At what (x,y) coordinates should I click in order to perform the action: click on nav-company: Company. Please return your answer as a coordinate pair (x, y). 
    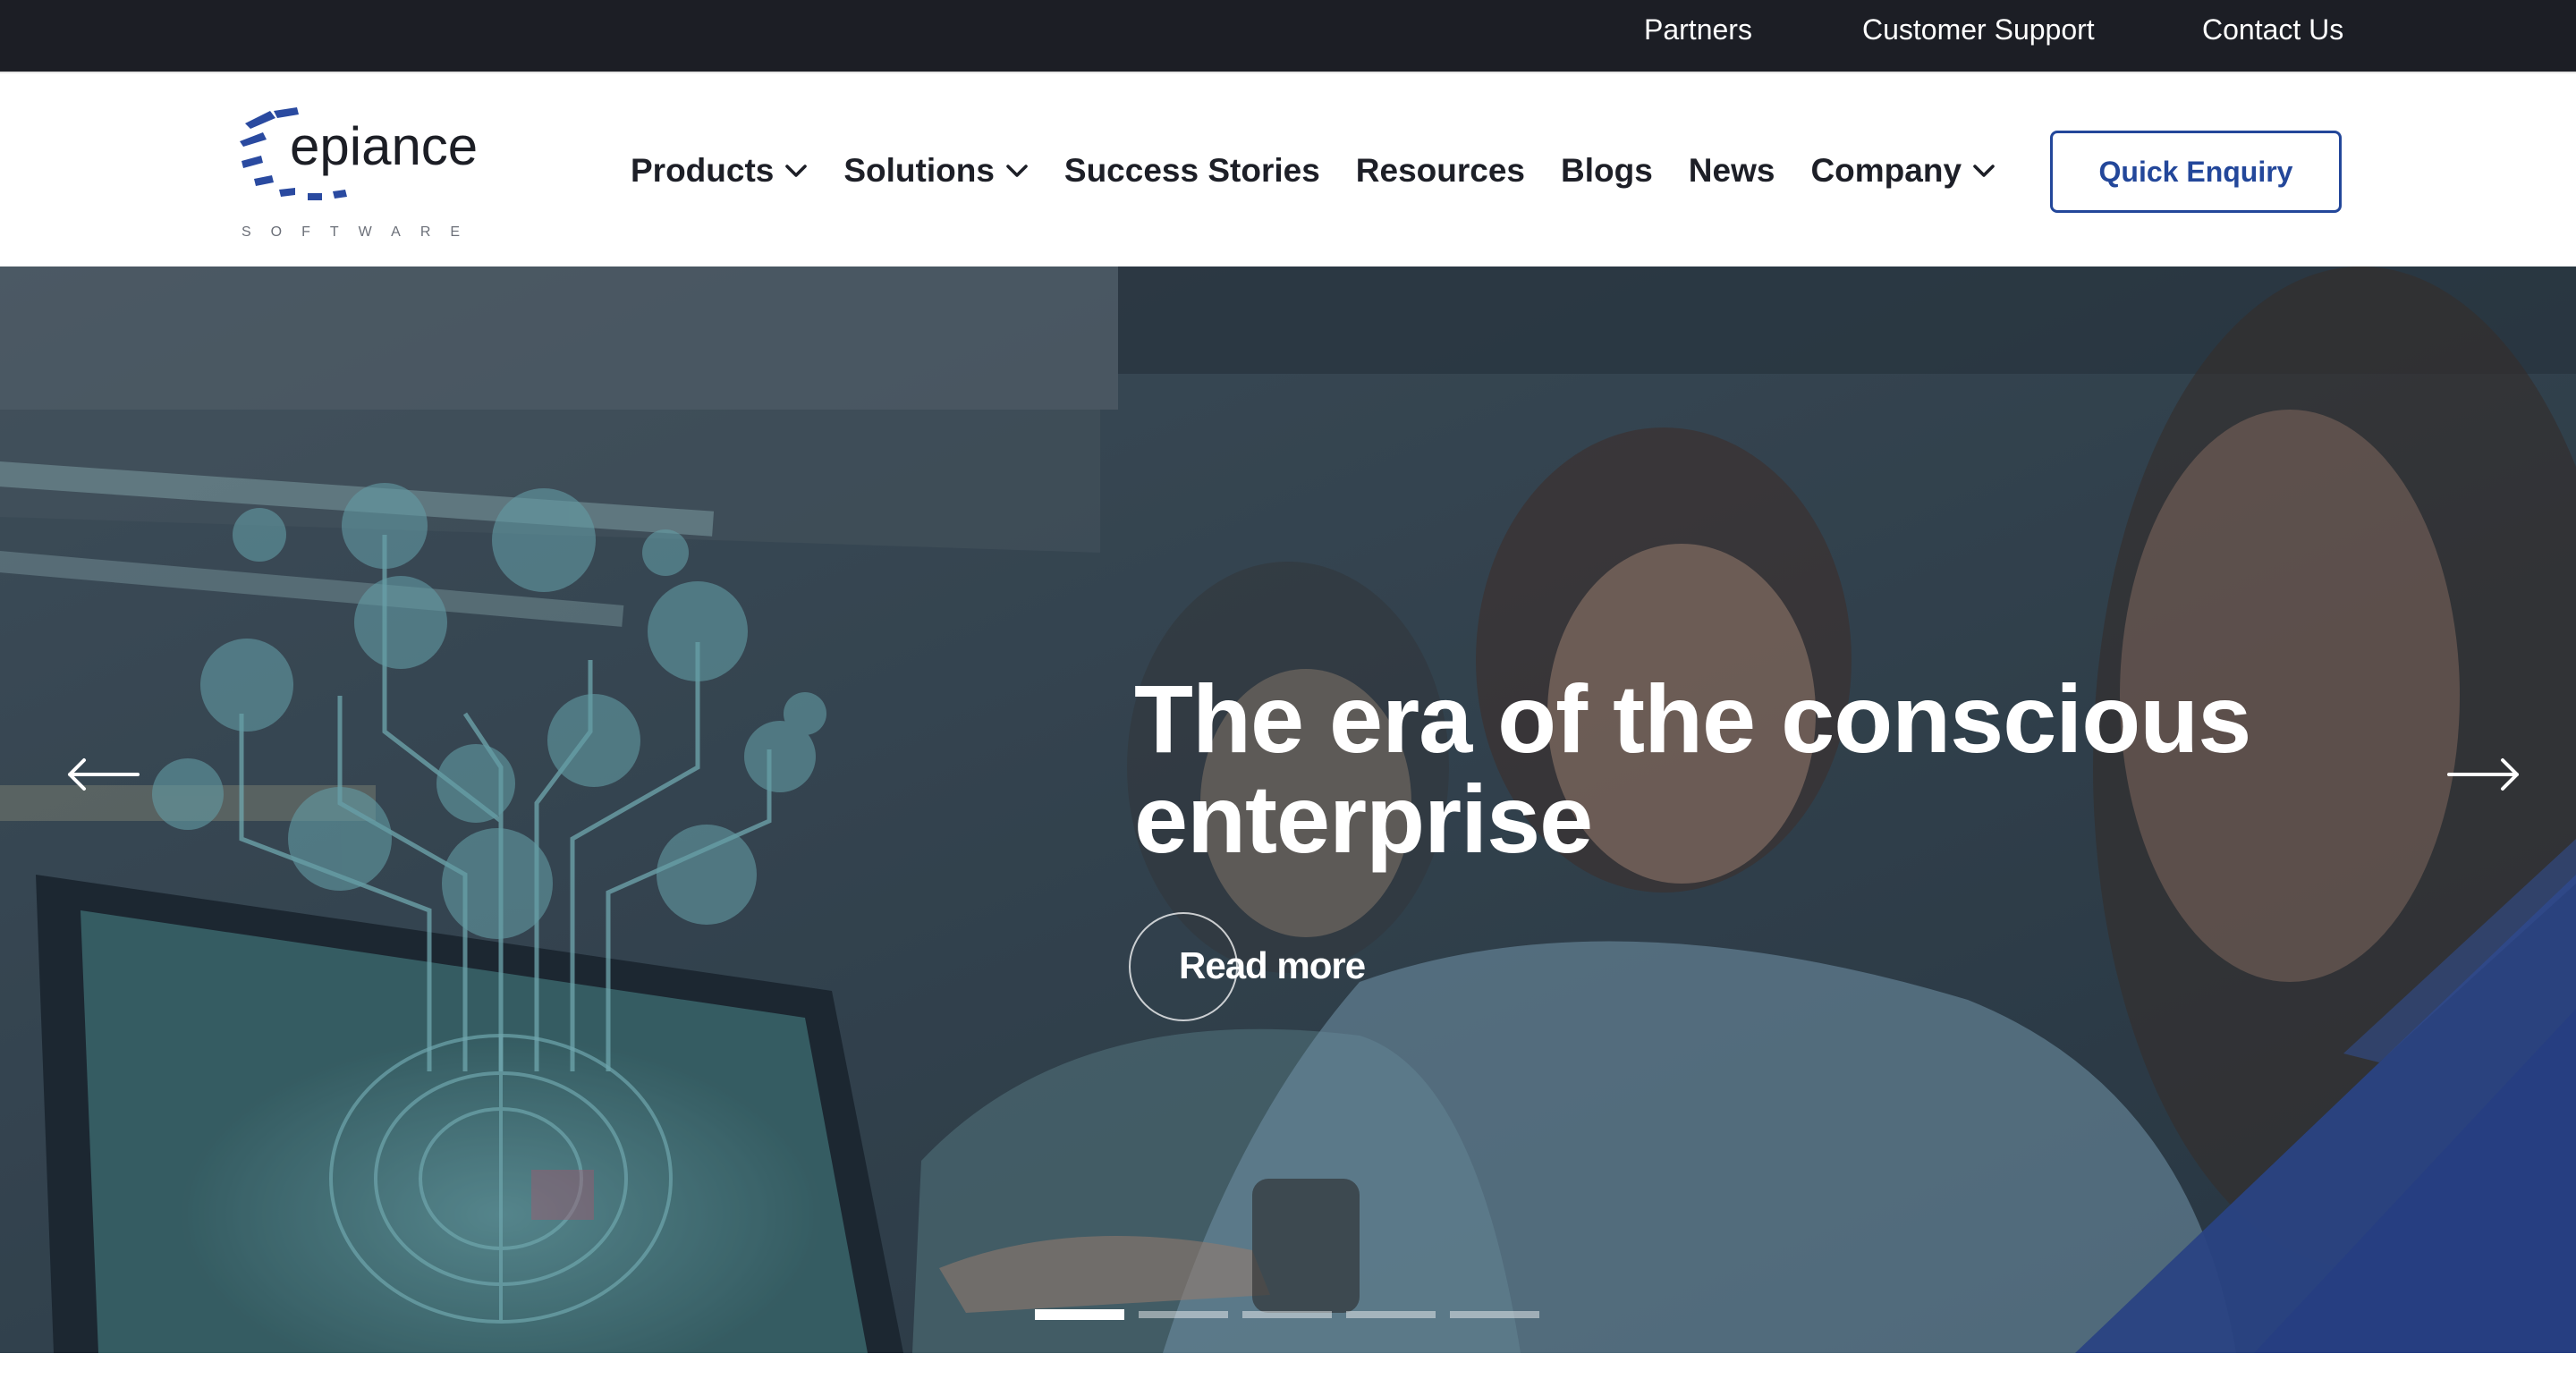
    Looking at the image, I should click on (1903, 171).